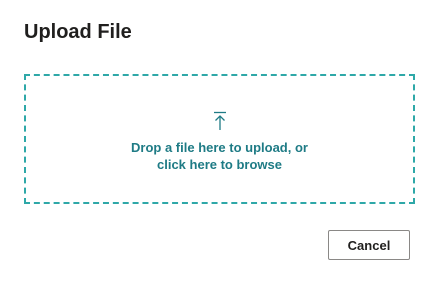  Describe the element at coordinates (219, 164) in the screenshot. I see `drop-instructions-line-2: click here to browse` at that location.